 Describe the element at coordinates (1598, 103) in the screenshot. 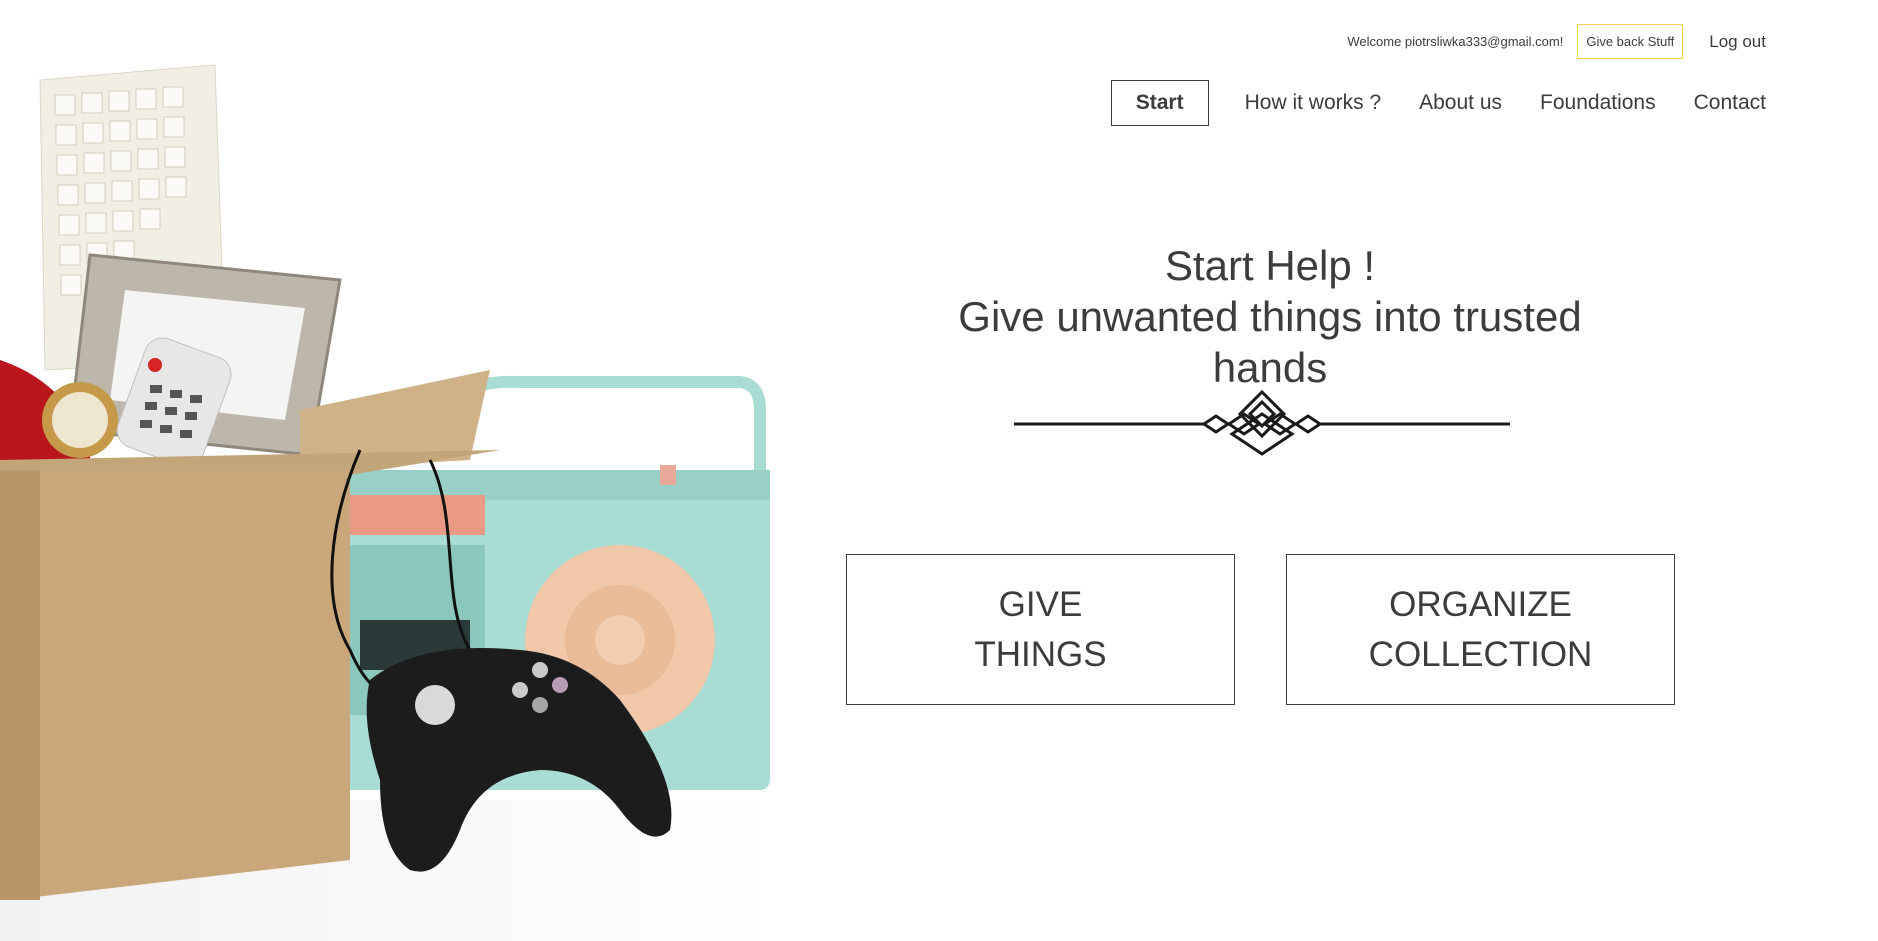

I see `nav-item-foundations: Foundations` at that location.